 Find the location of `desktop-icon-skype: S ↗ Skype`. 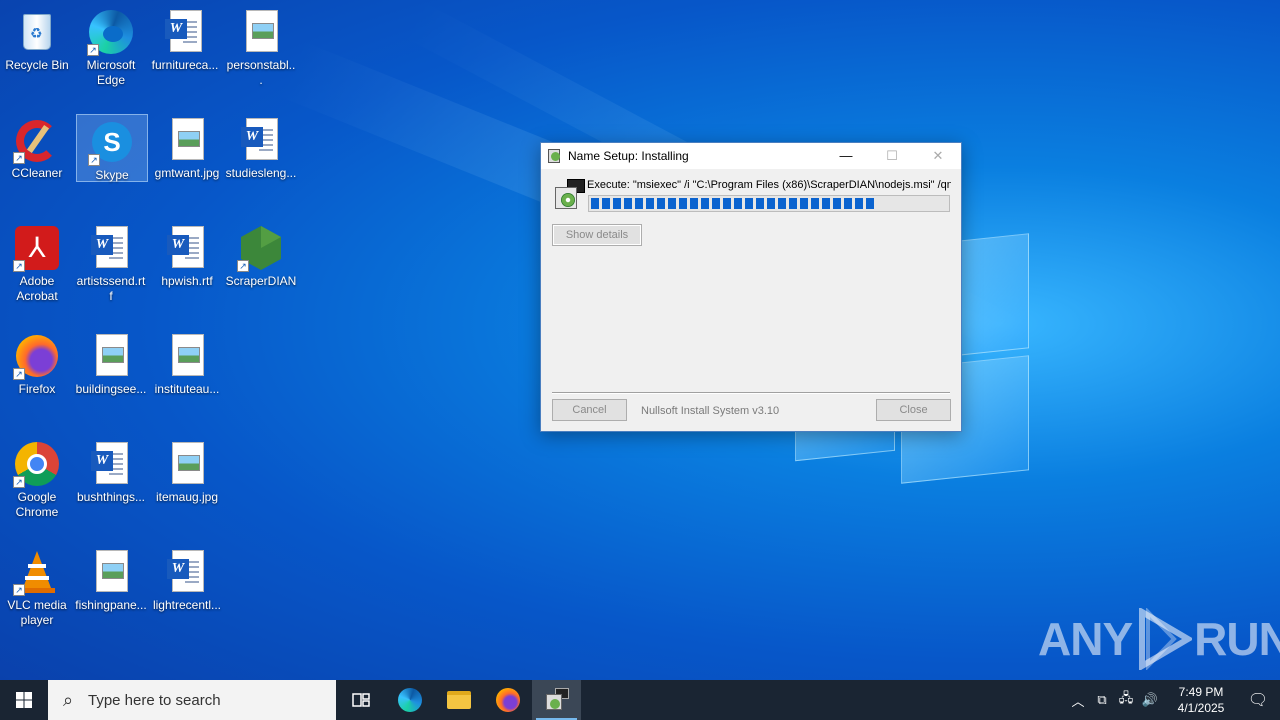

desktop-icon-skype: S ↗ Skype is located at coordinates (112, 148).